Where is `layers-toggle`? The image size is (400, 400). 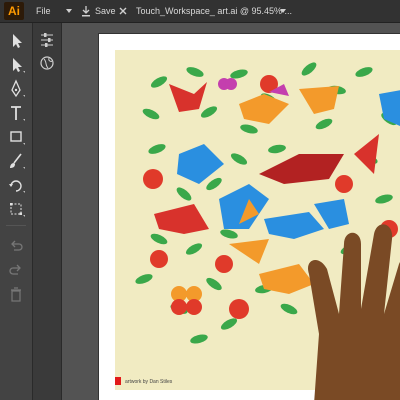
layers-toggle is located at coordinates (47, 63).